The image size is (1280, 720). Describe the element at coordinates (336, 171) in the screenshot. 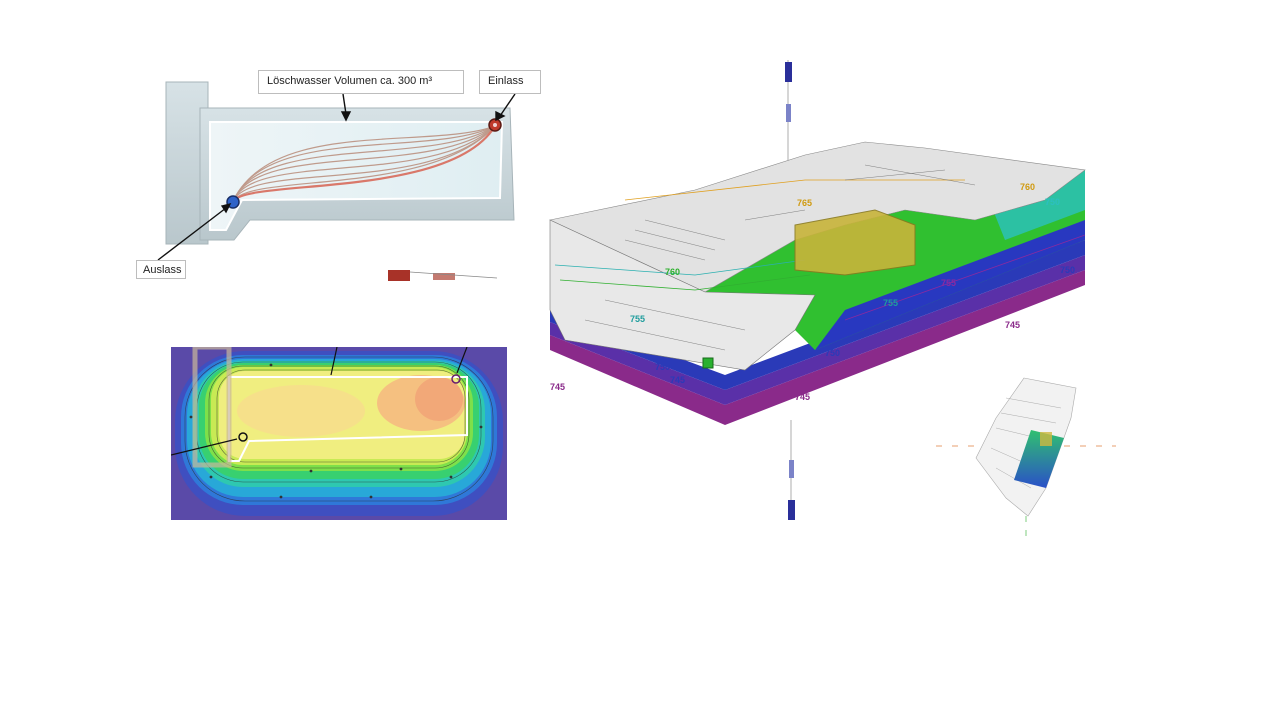

I see `tank-cutaway-diagram` at that location.